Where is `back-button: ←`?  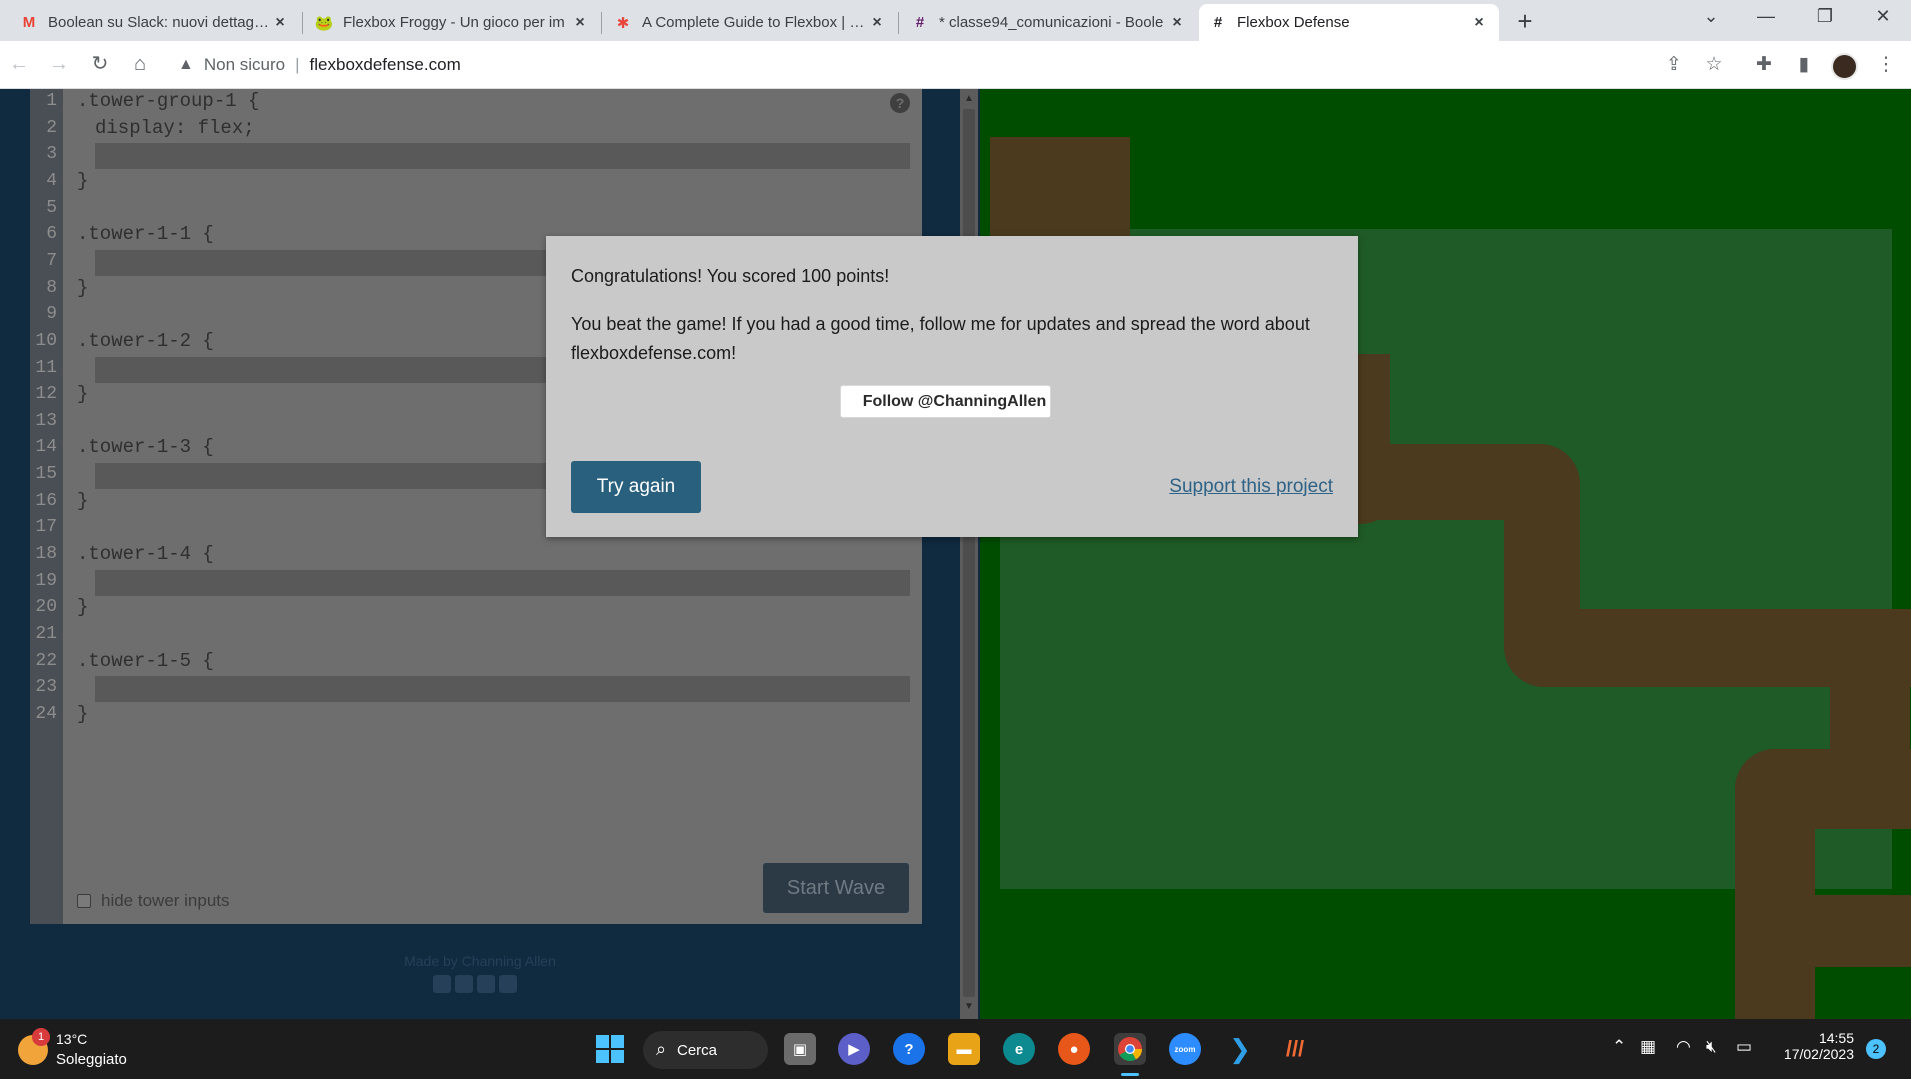 back-button: ← is located at coordinates (19, 64).